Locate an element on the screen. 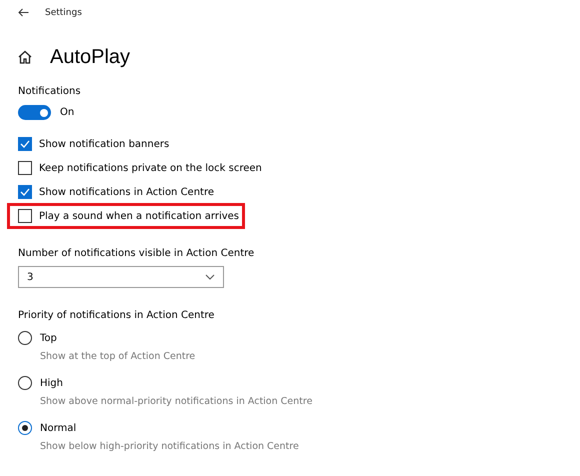 The image size is (580, 476). toggle-label: On is located at coordinates (67, 112).